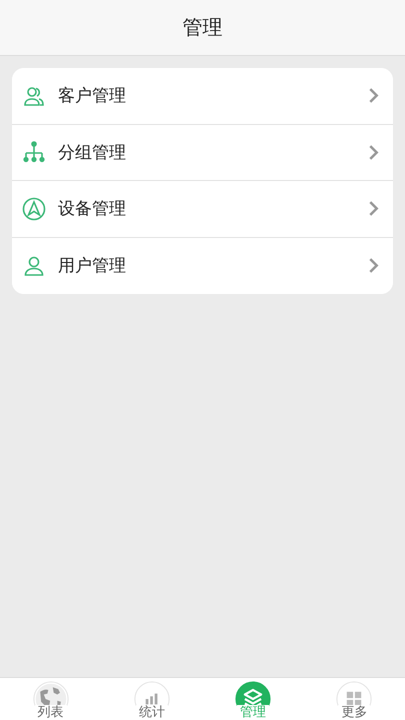 Image resolution: width=405 pixels, height=720 pixels. What do you see at coordinates (51, 699) in the screenshot?
I see `tab: 列表` at bounding box center [51, 699].